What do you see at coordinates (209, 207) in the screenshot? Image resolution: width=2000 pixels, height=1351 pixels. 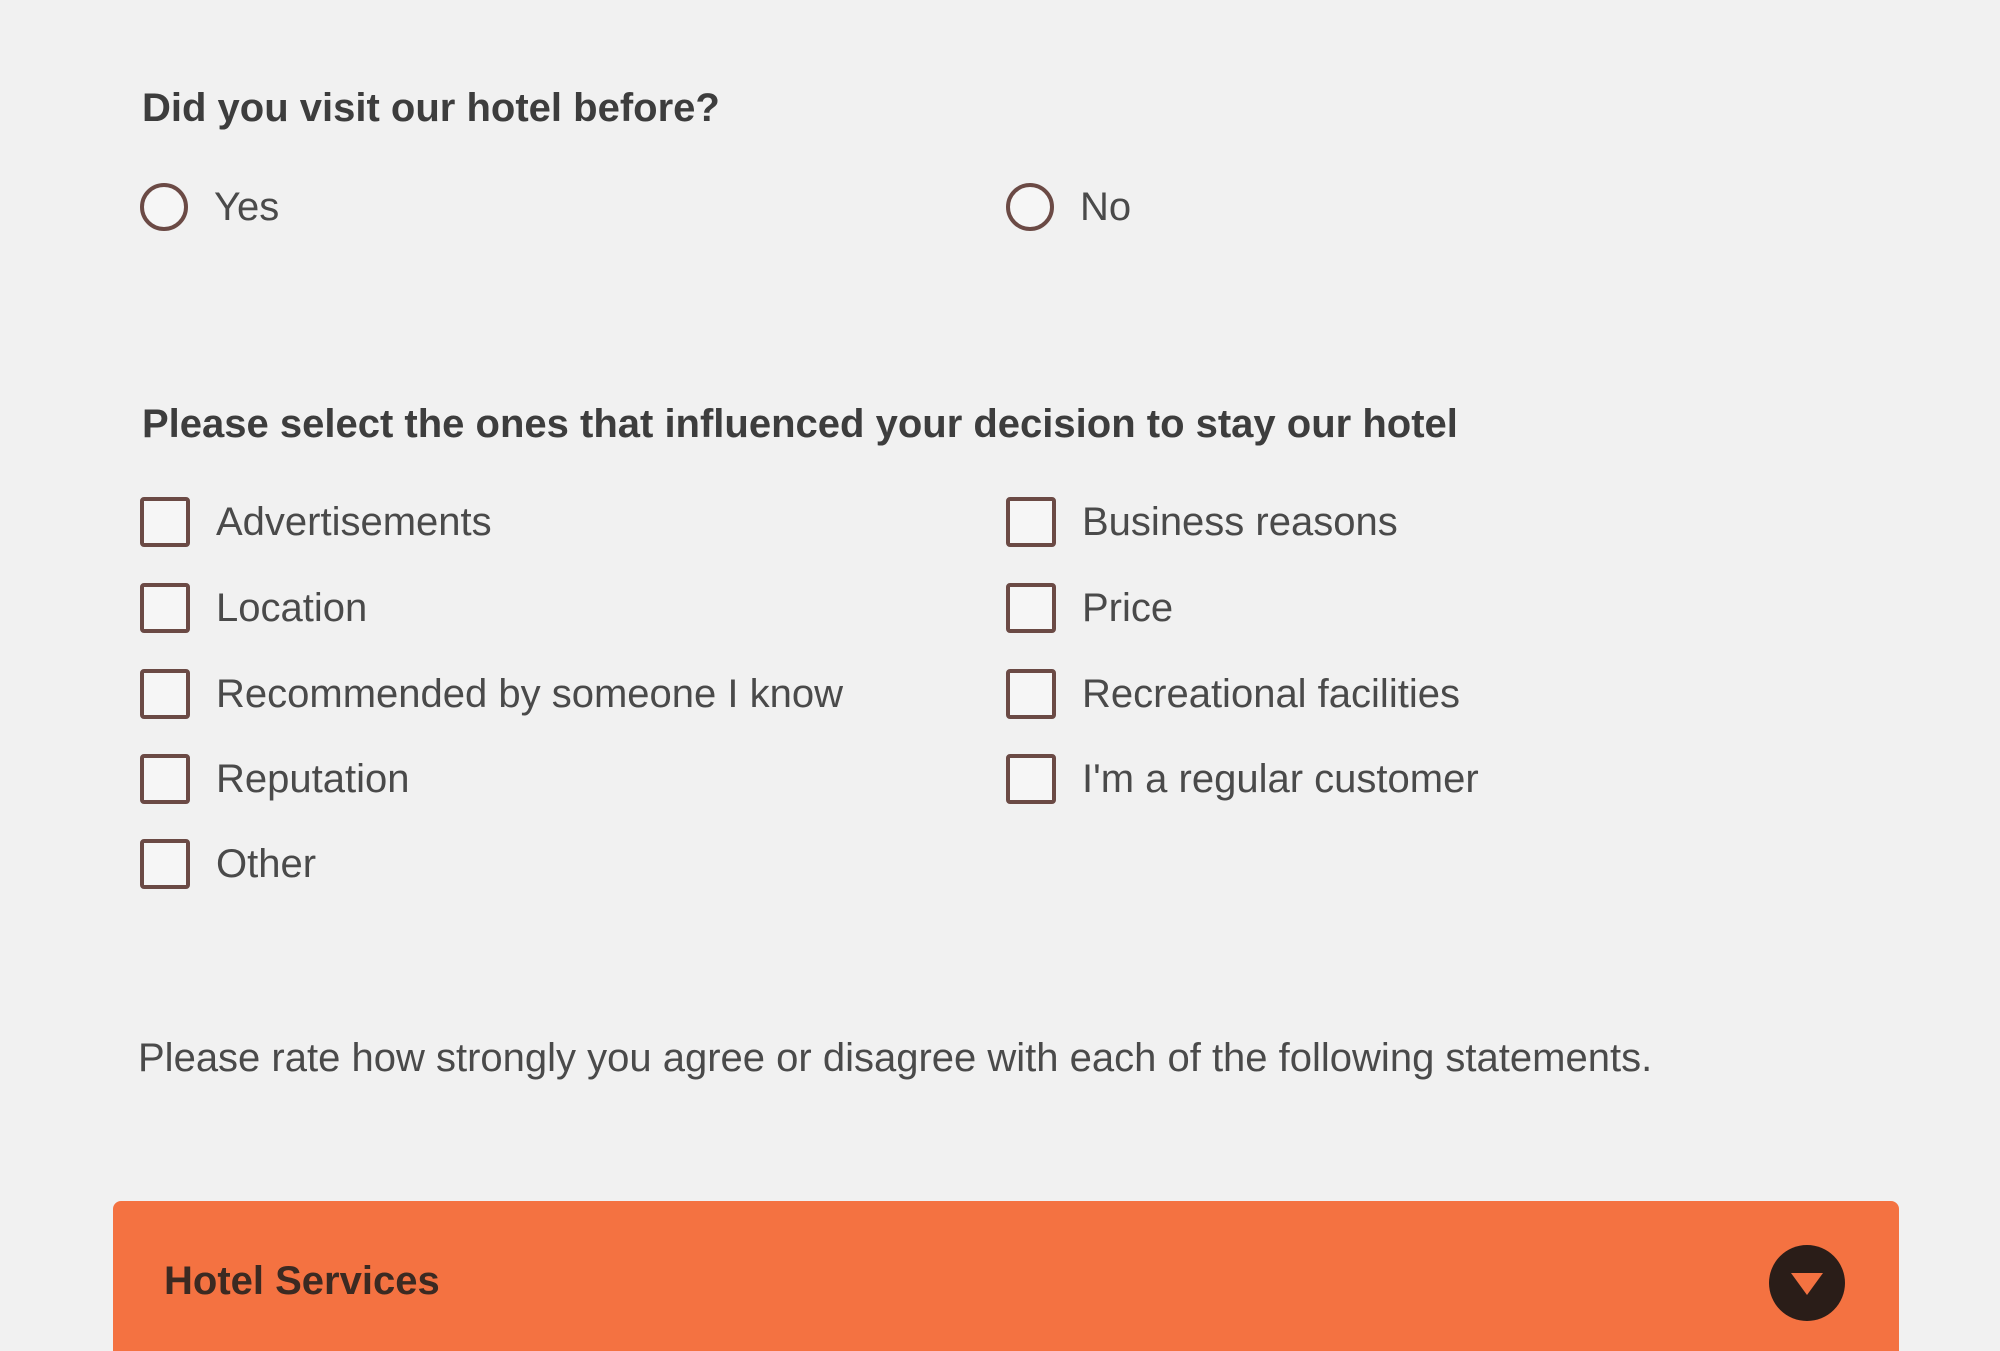 I see `radio-option-yes: Yes` at bounding box center [209, 207].